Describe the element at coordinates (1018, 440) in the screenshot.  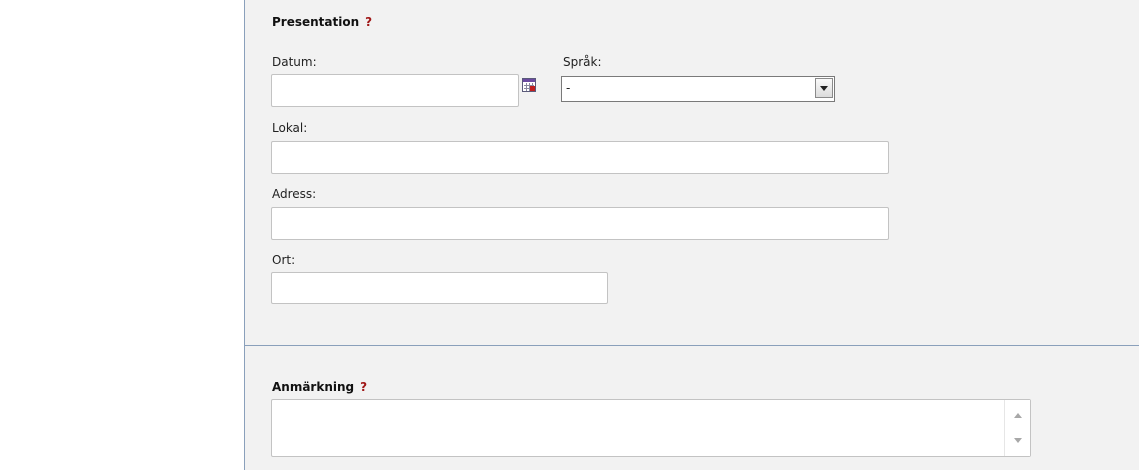
I see `arrow-down-icon` at that location.